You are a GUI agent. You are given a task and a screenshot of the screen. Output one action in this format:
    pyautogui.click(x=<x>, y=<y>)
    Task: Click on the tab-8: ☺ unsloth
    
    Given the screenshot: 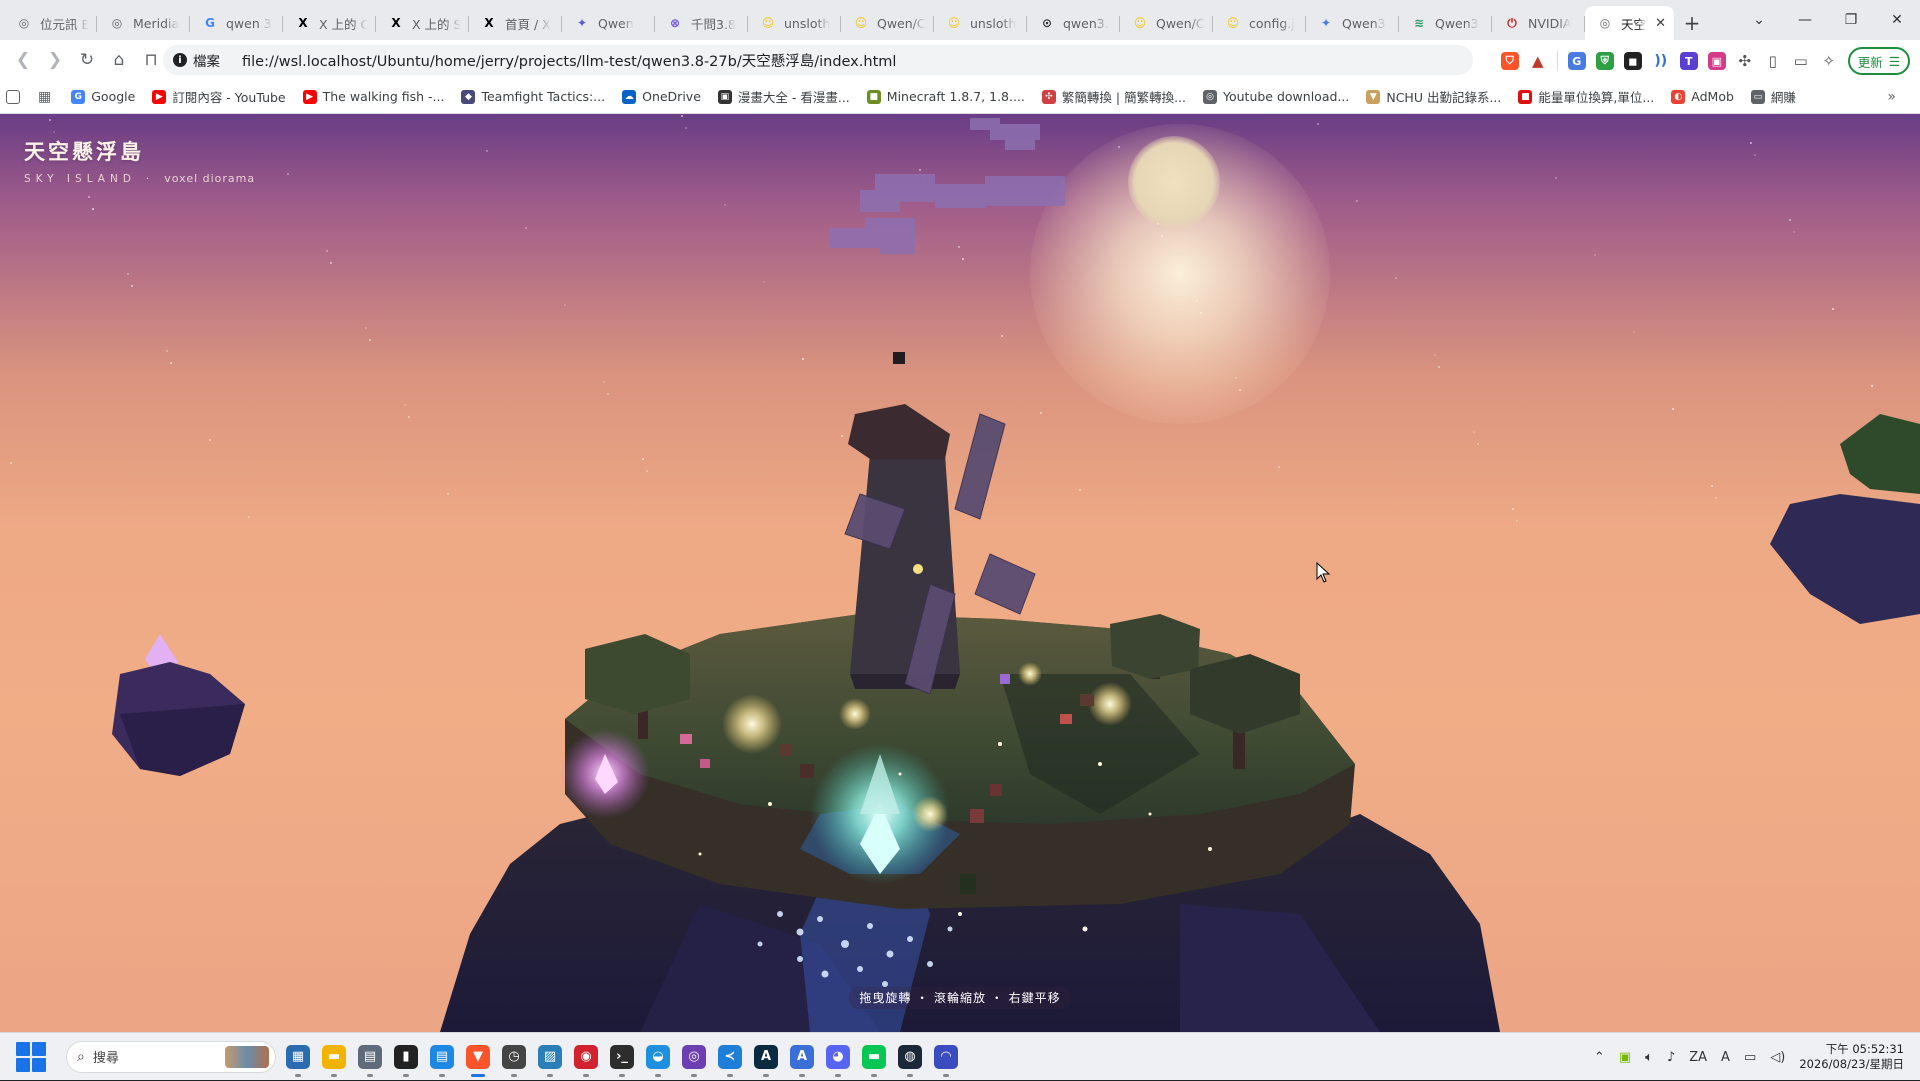 What is the action you would take?
    pyautogui.click(x=794, y=23)
    